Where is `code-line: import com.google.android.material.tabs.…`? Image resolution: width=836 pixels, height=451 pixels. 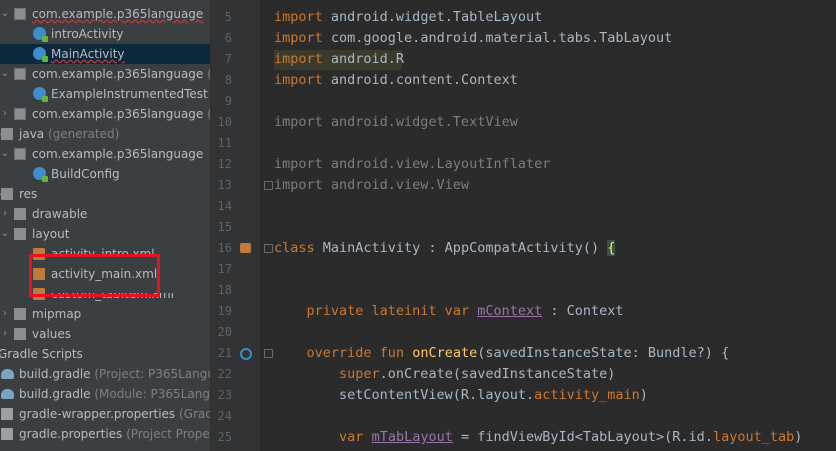 code-line: import com.google.android.material.tabs.… is located at coordinates (473, 38).